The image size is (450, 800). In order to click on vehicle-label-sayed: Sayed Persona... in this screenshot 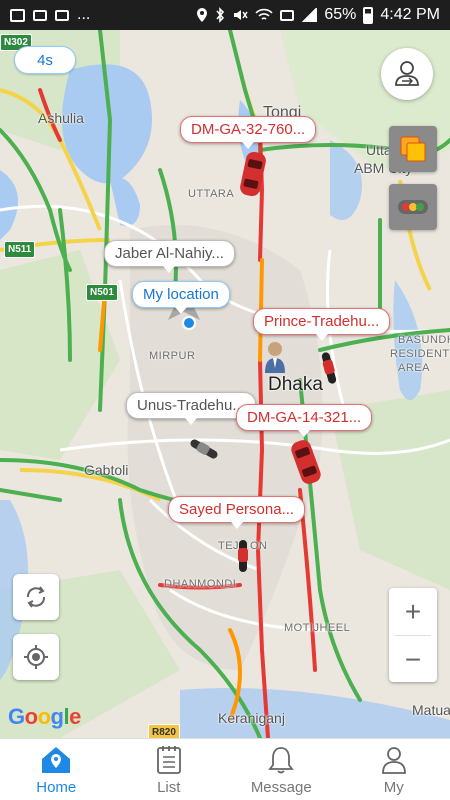, I will do `click(237, 512)`.